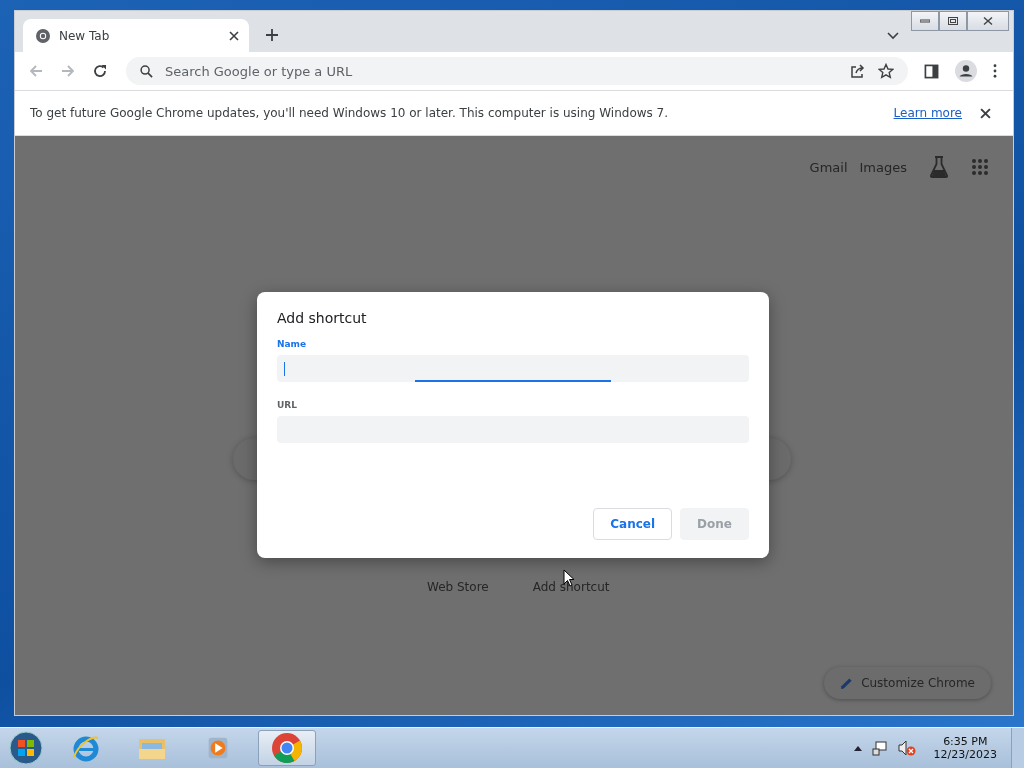 The width and height of the screenshot is (1024, 768). Describe the element at coordinates (100, 71) in the screenshot. I see `reload-icon` at that location.